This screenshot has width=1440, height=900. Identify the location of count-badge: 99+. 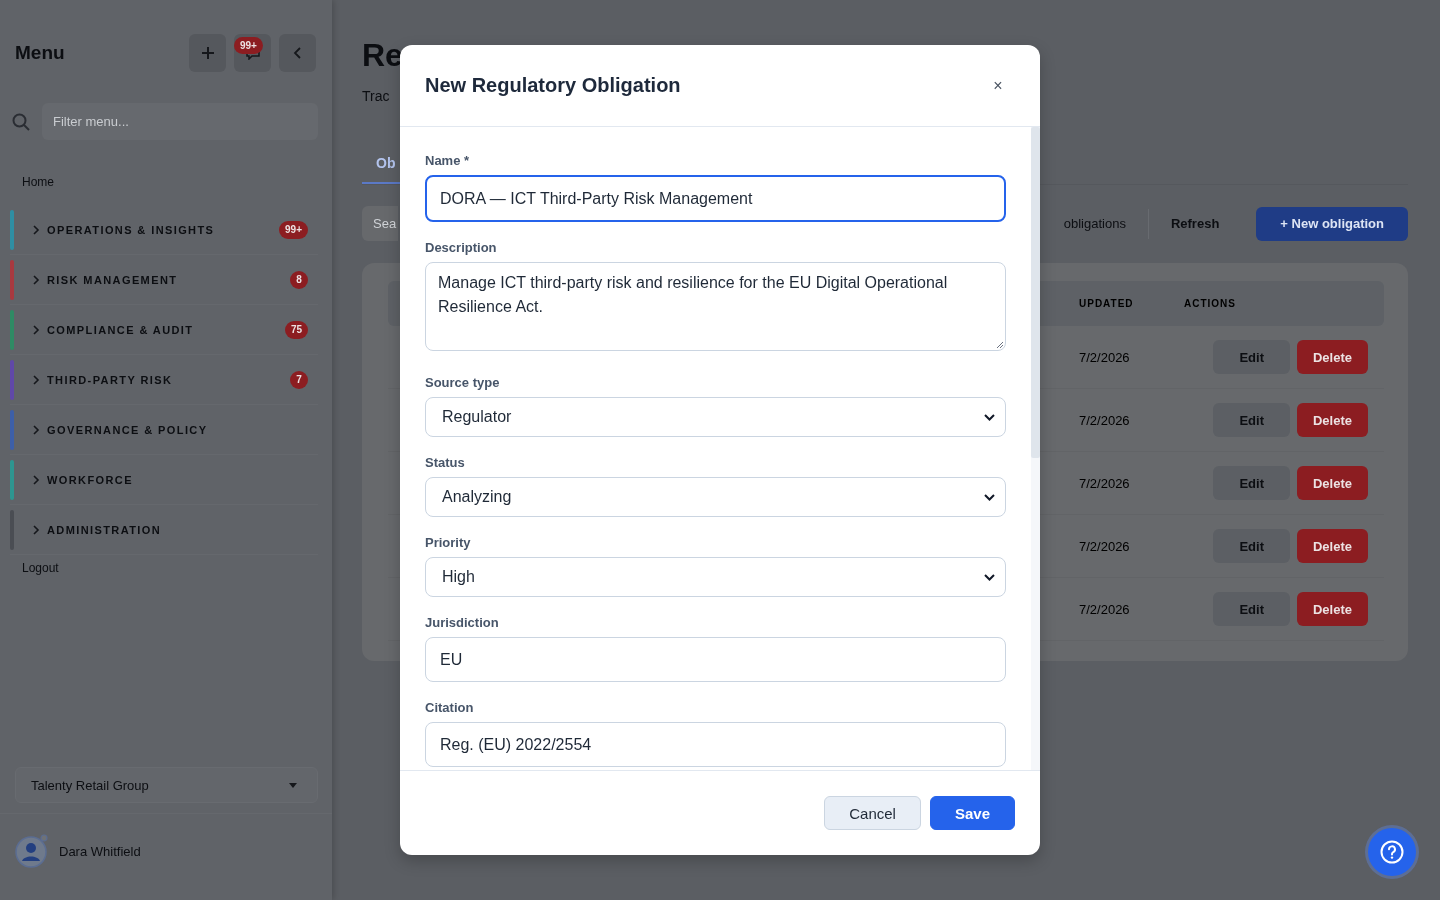
(293, 229).